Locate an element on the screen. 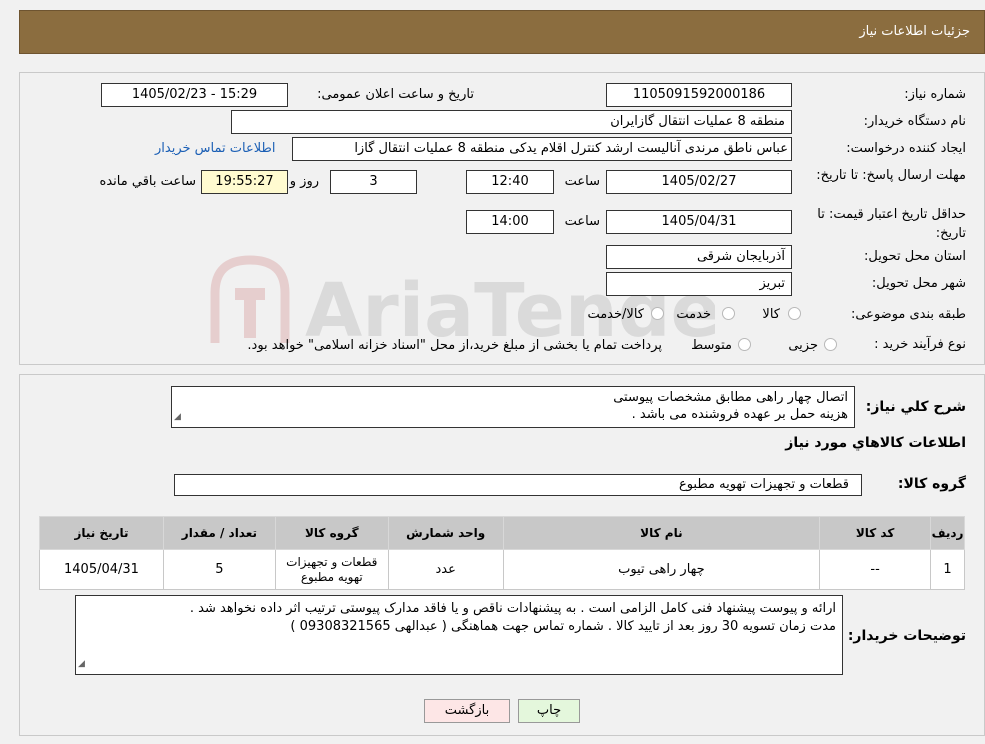 This screenshot has width=985, height=744. creator-label: ایجاد کننده درخواست: is located at coordinates (906, 148).